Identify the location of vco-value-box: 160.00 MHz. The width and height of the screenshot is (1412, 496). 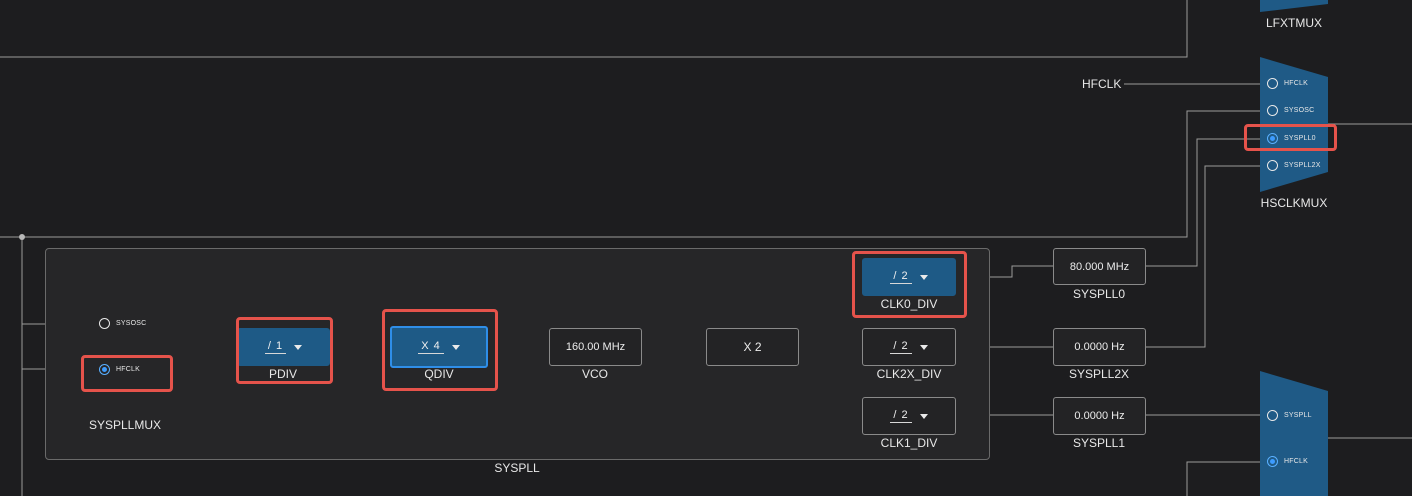
(595, 347).